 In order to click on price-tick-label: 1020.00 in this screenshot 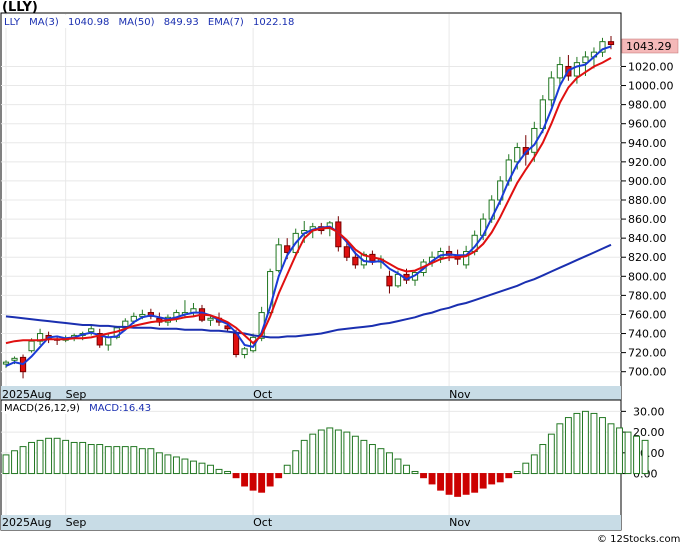, I will do `click(651, 66)`.